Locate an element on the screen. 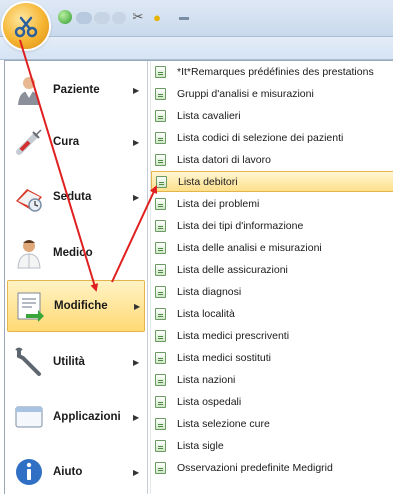 The height and width of the screenshot is (498, 393). submenu-item: Lista cavalieri is located at coordinates (272, 115).